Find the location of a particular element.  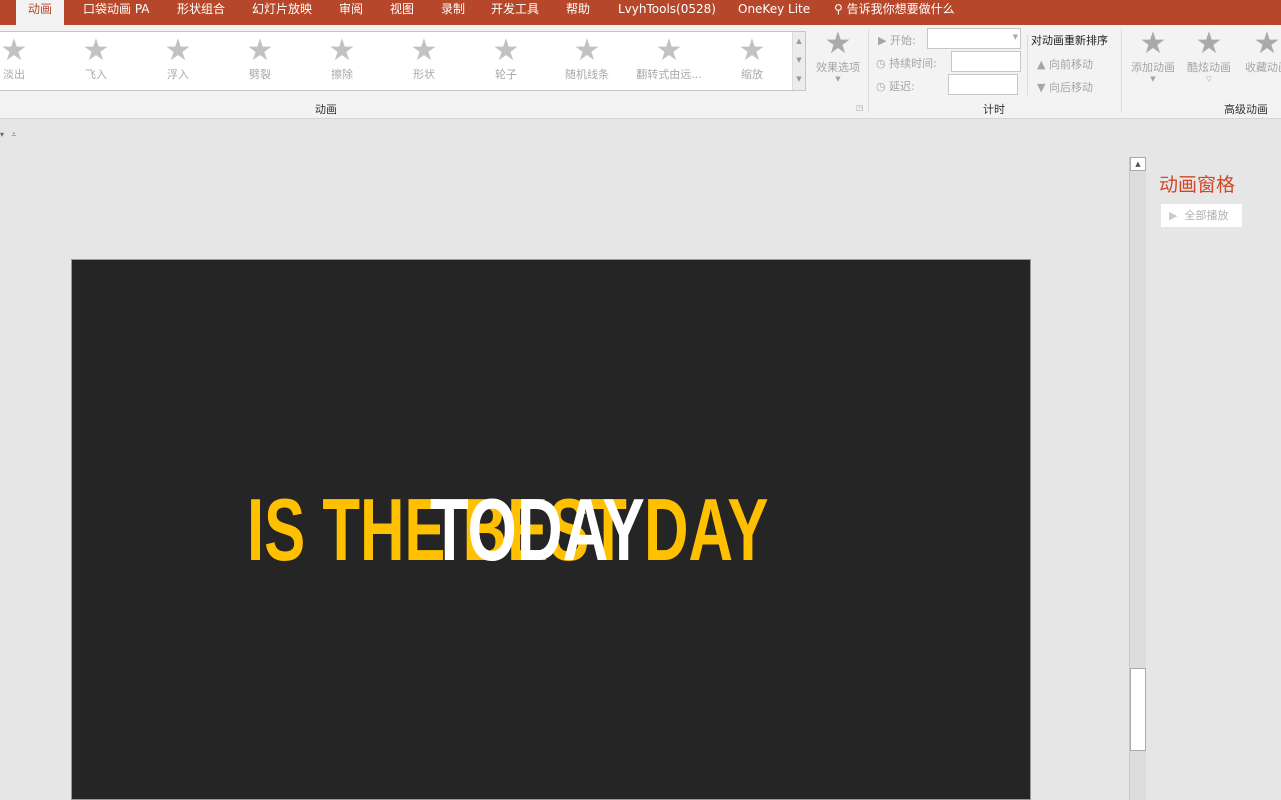

favorite-animation-label: 收藏动画 is located at coordinates (1263, 67).